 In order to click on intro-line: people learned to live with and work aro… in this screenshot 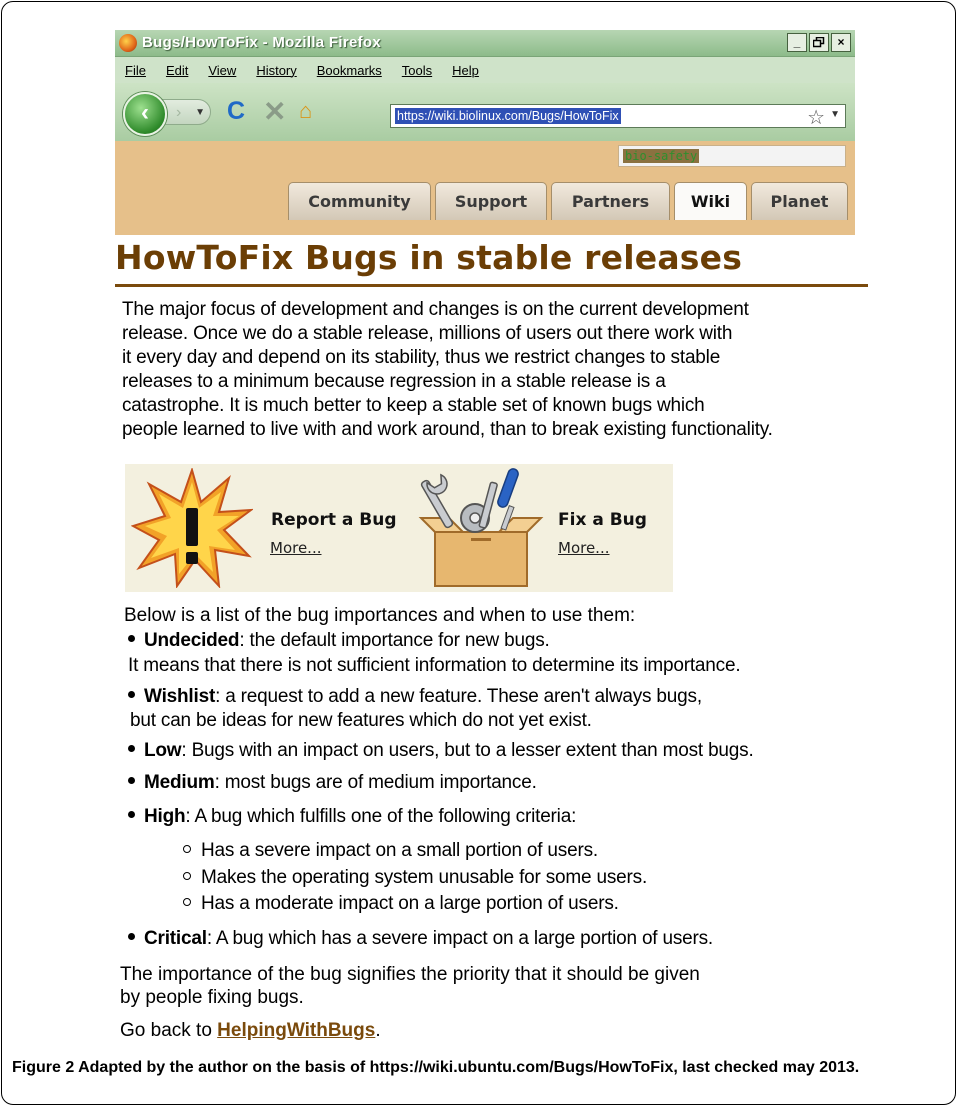, I will do `click(447, 429)`.